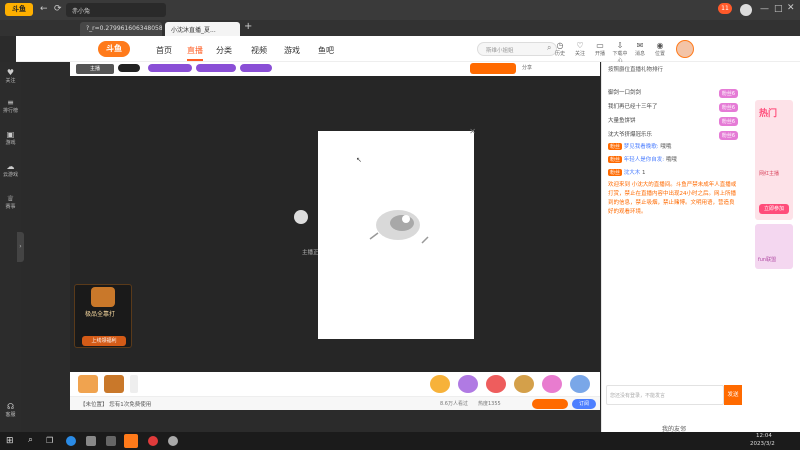 The height and width of the screenshot is (450, 800). What do you see at coordinates (674, 136) in the screenshot?
I see `rank-row: 沈大爷挤爆冠乐乐 粉丝6` at bounding box center [674, 136].